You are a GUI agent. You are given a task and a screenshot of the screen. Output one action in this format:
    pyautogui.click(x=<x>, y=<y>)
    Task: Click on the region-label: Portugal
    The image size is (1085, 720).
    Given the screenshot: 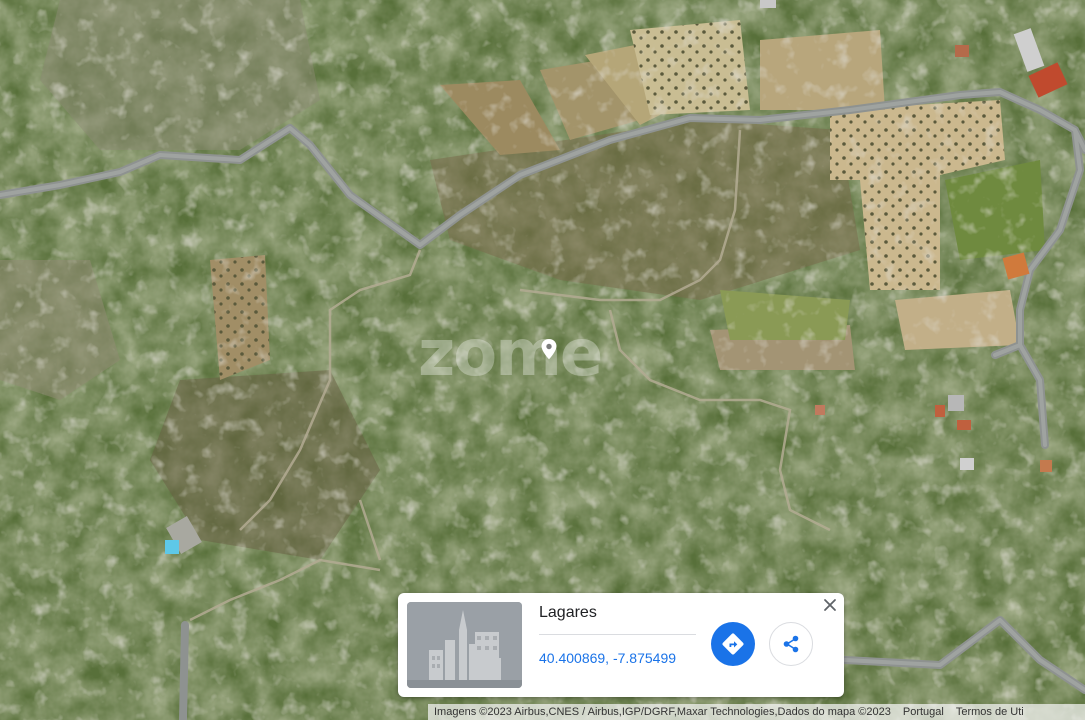 What is the action you would take?
    pyautogui.click(x=923, y=712)
    